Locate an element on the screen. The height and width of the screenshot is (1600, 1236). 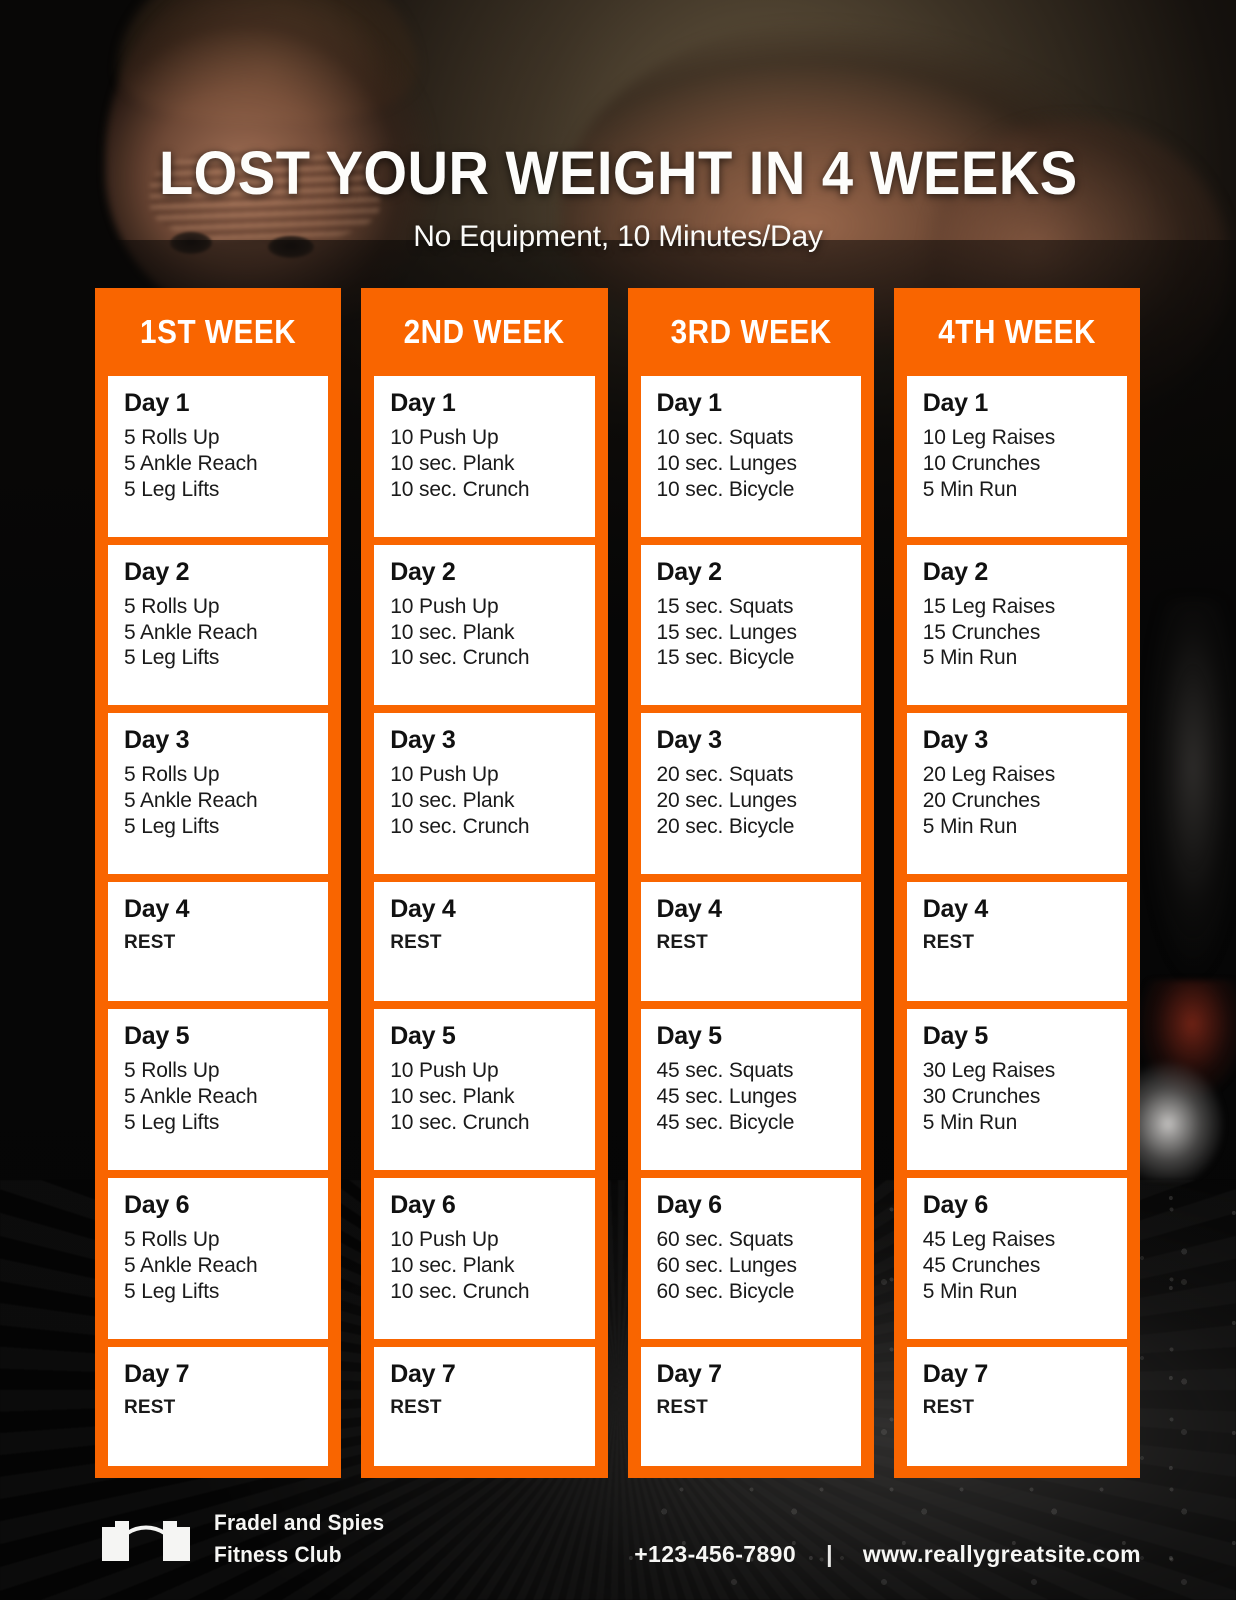
exercise-item: 60 sec. Bicycle is located at coordinates (725, 1291).